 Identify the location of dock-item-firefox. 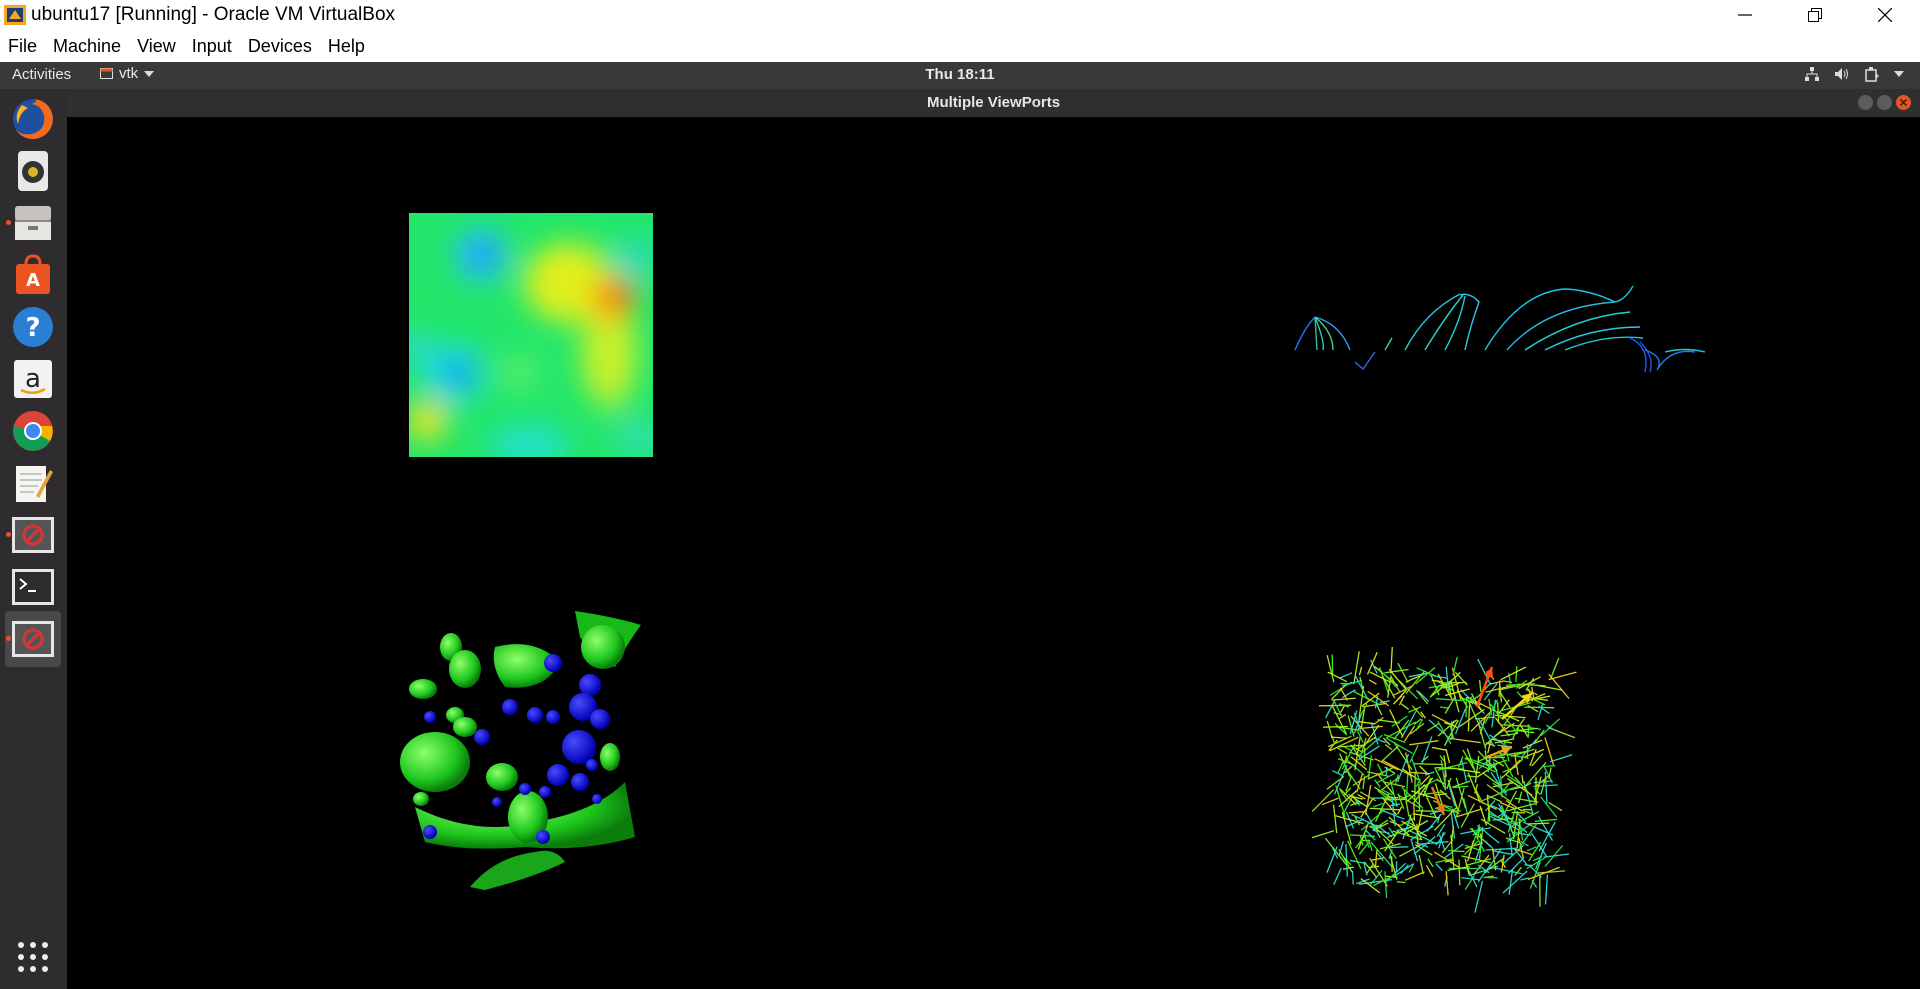
(33, 119).